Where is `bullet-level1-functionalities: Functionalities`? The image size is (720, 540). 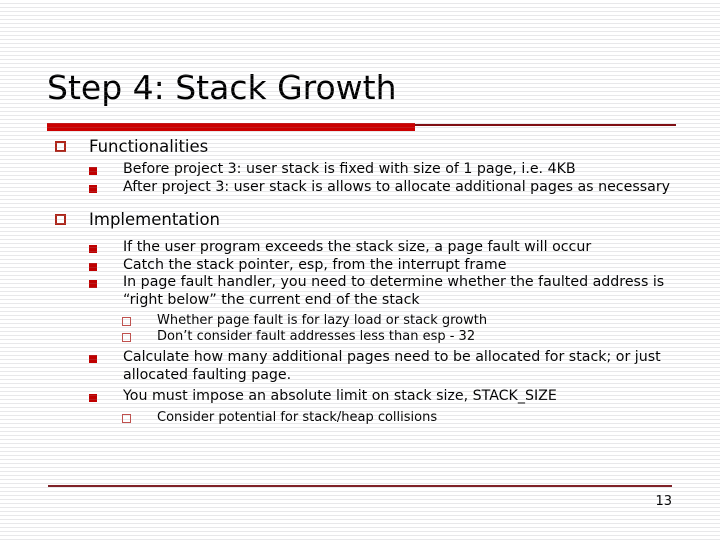
bullet-level1-functionalities: Functionalities is located at coordinates (360, 146).